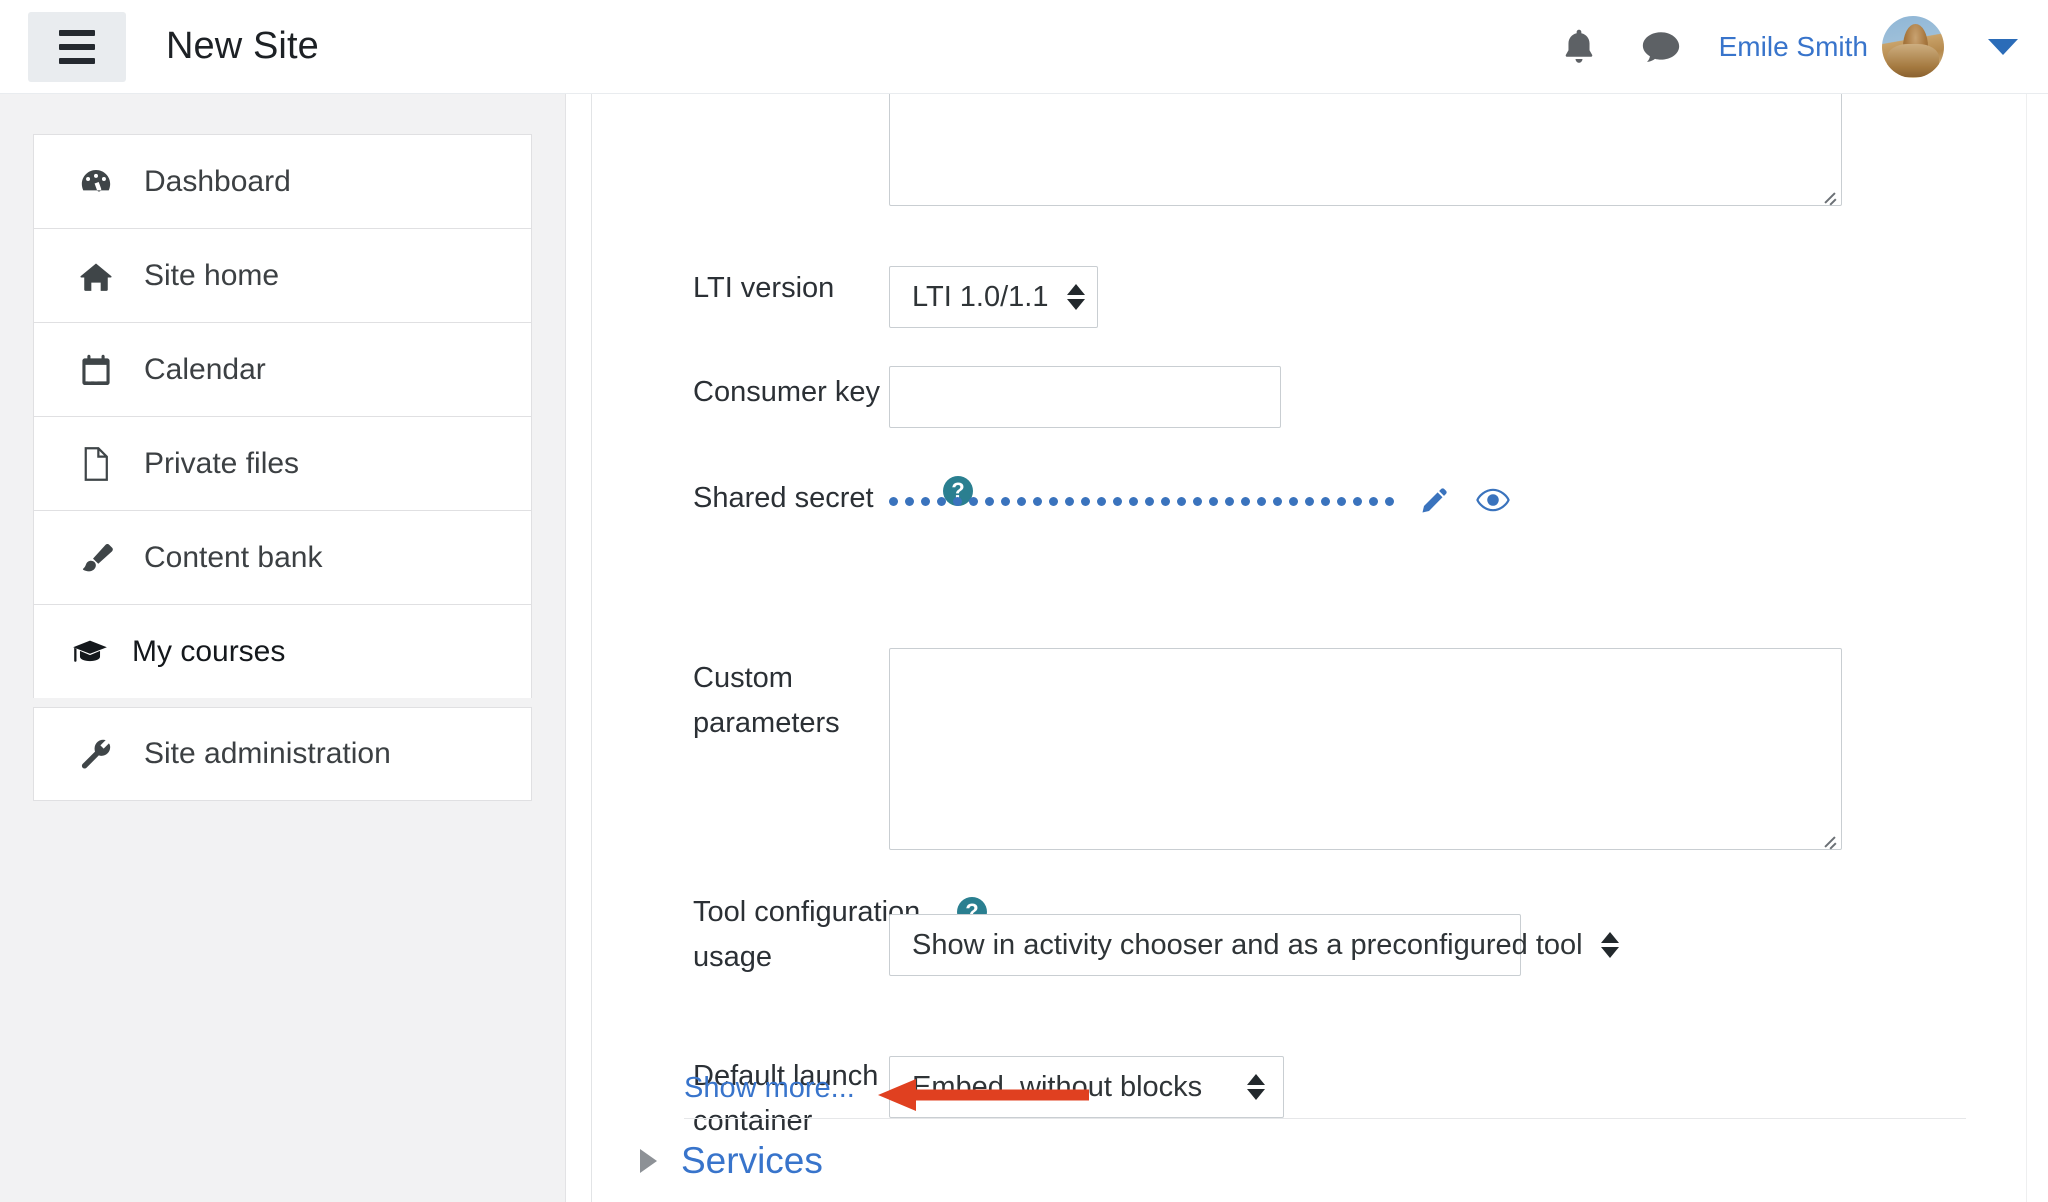  I want to click on sidebar-item-label: My courses, so click(209, 651).